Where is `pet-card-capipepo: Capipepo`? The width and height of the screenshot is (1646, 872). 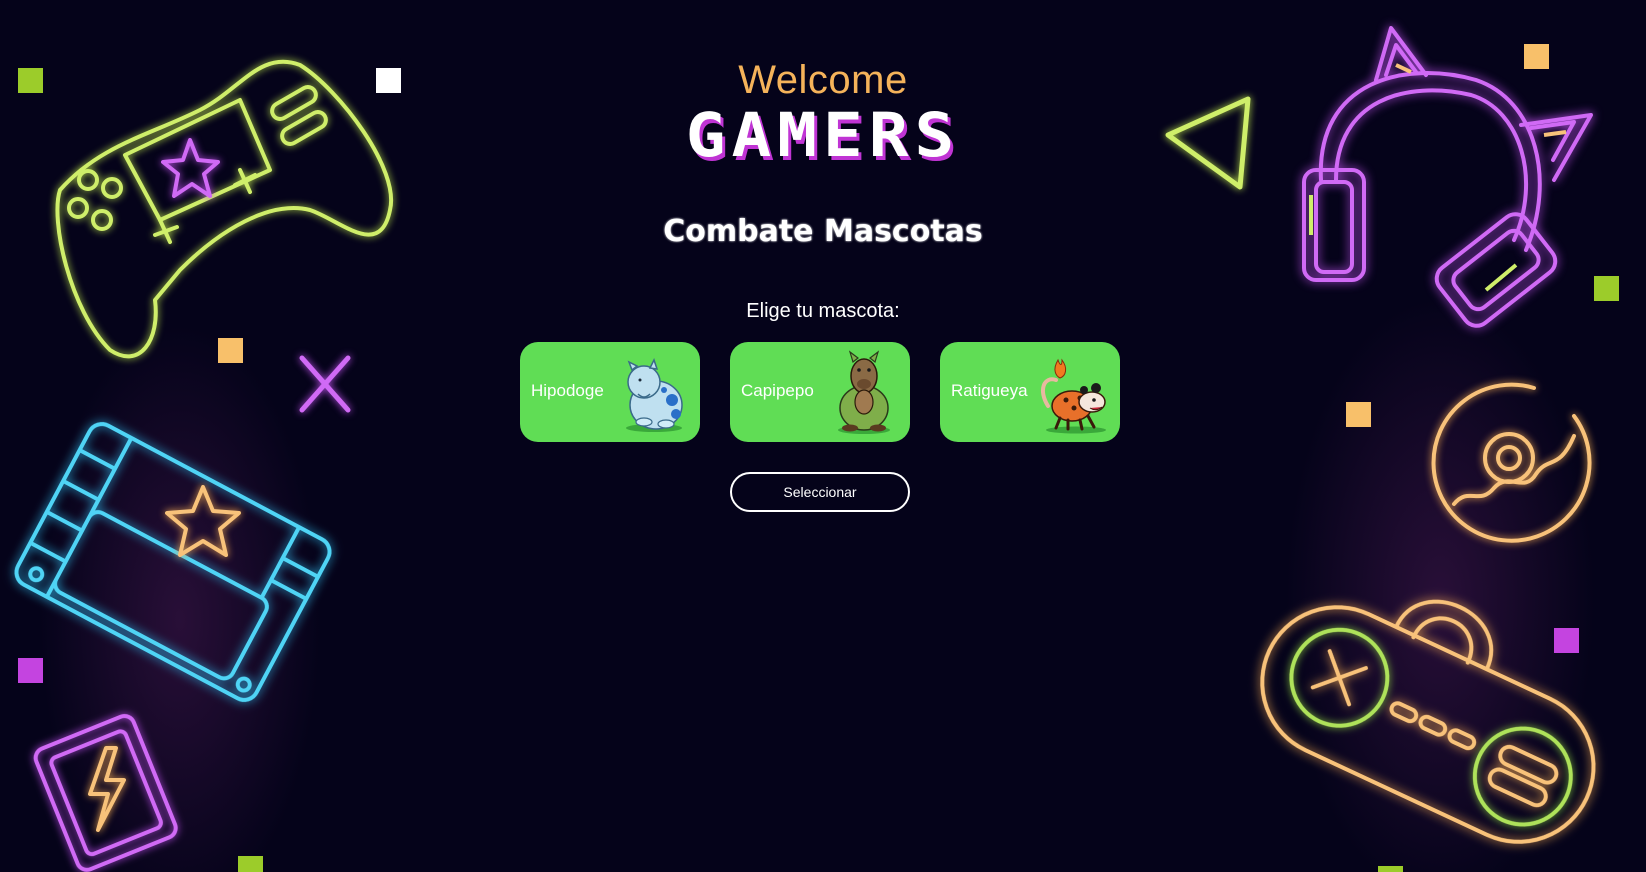
pet-card-capipepo: Capipepo is located at coordinates (820, 392).